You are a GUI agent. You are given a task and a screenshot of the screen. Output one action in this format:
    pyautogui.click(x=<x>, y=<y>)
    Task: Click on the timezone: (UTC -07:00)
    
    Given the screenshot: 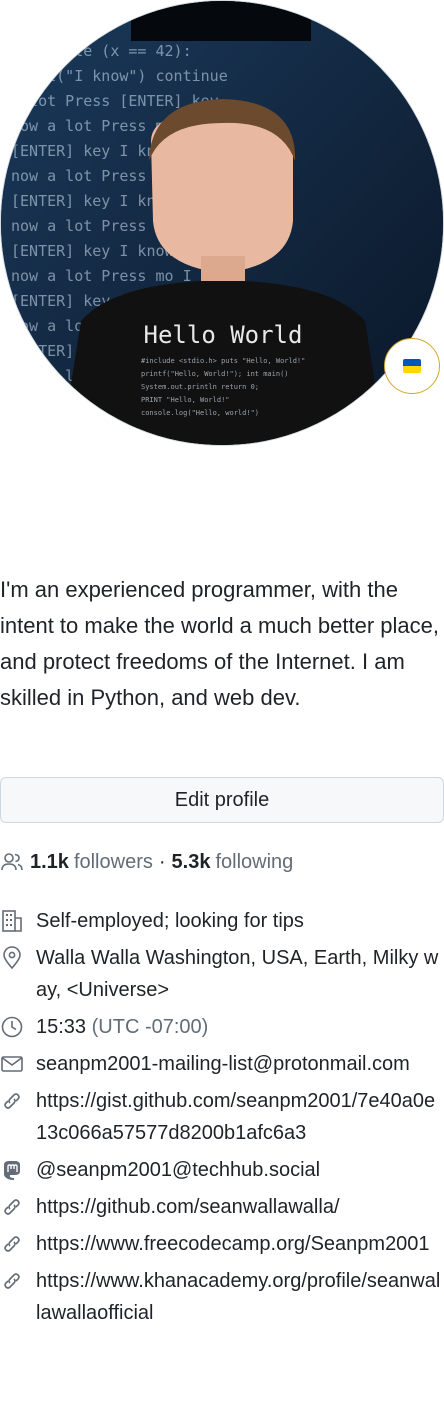 What is the action you would take?
    pyautogui.click(x=150, y=1027)
    